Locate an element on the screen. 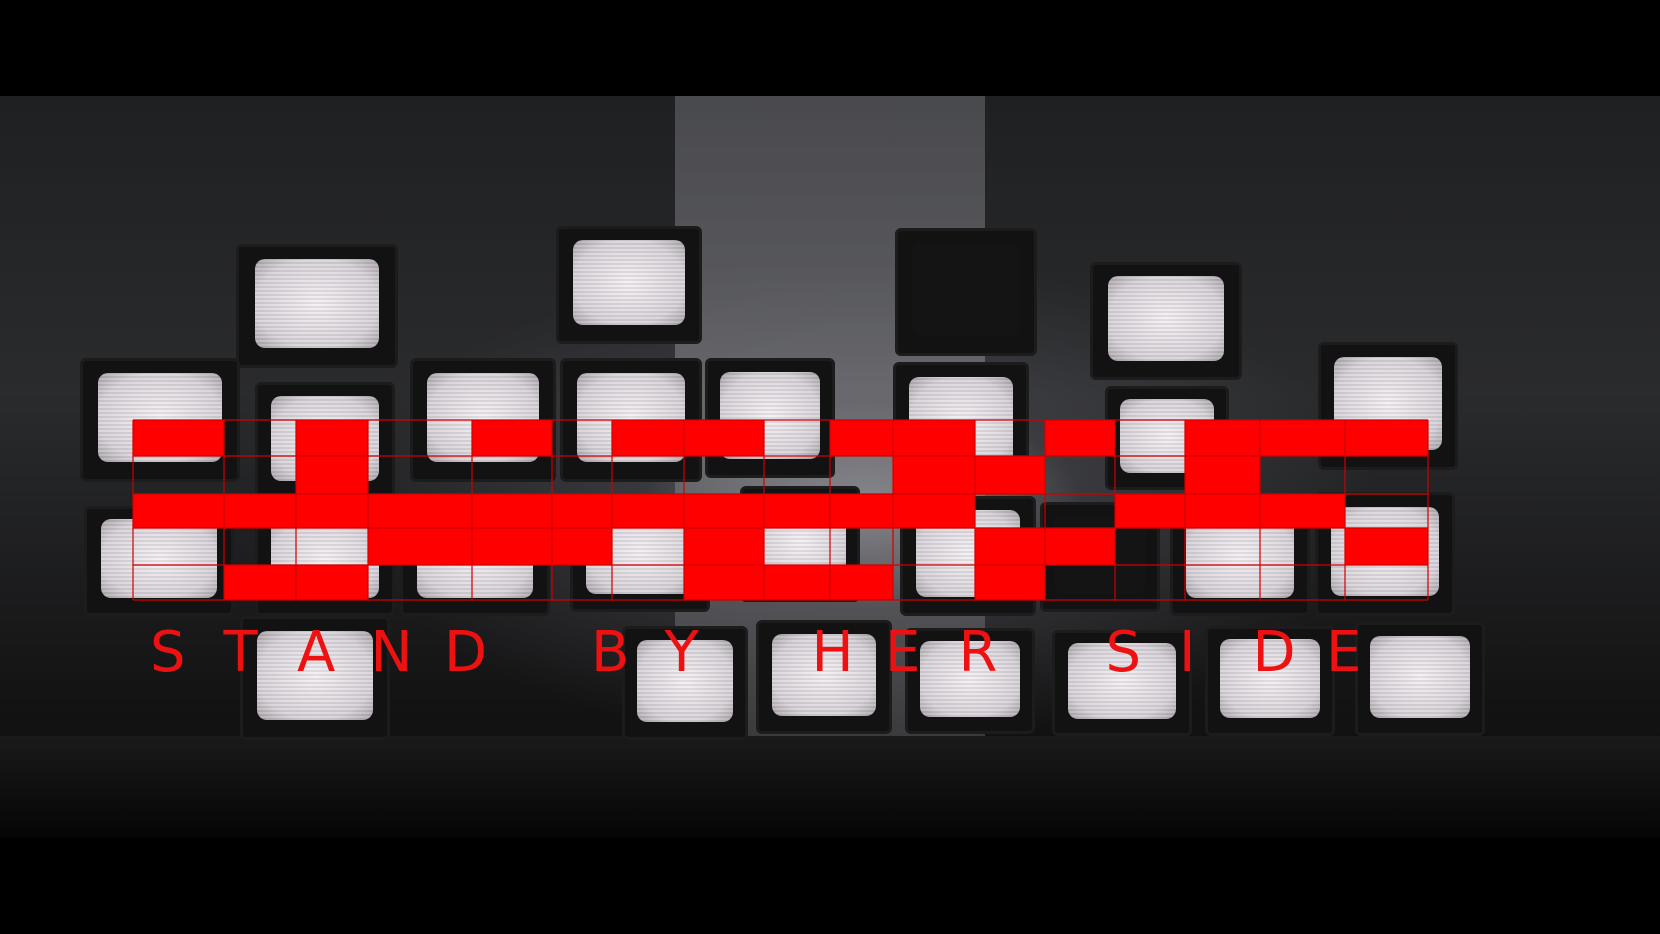 The width and height of the screenshot is (1660, 934). caption-letter: A is located at coordinates (316, 652).